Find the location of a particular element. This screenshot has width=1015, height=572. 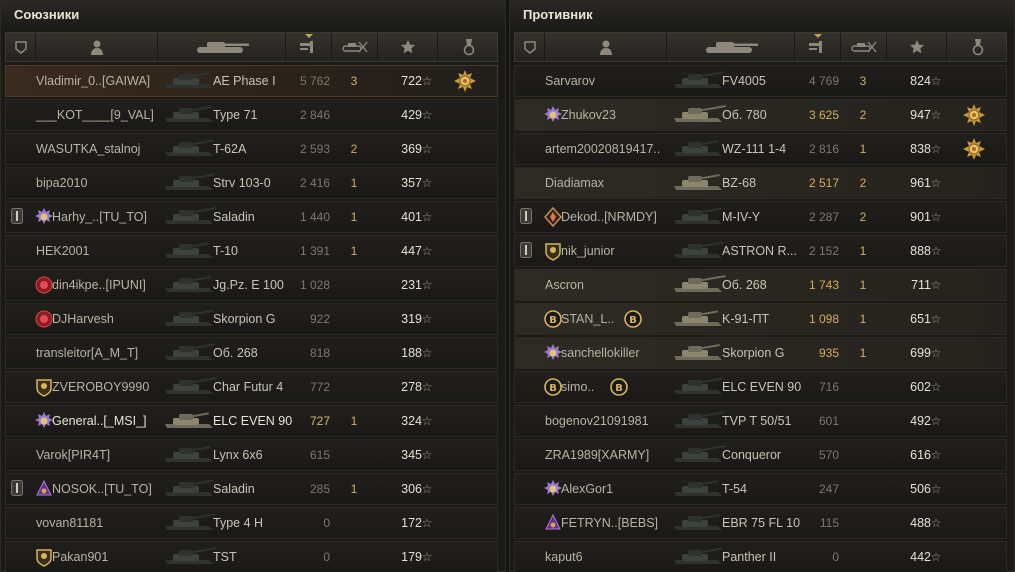

player-name: nik_junior is located at coordinates (588, 251).